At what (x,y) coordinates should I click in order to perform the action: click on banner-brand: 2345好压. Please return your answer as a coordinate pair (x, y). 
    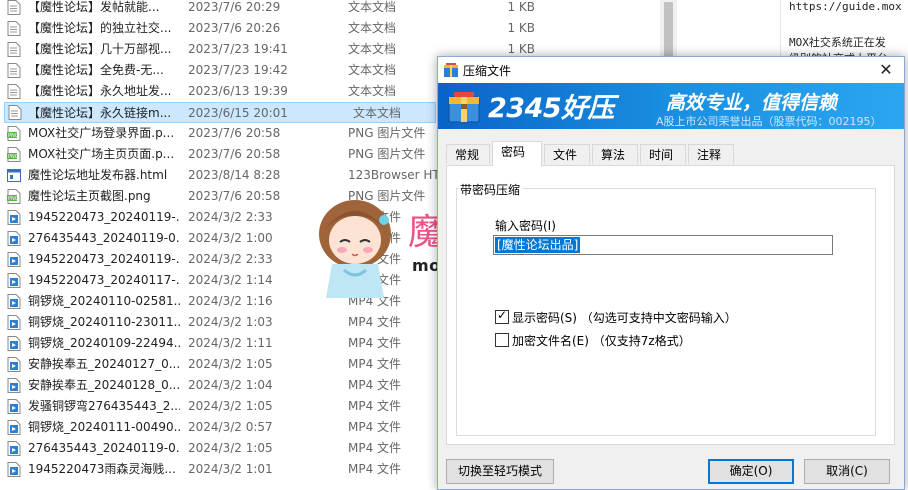
    Looking at the image, I should click on (551, 108).